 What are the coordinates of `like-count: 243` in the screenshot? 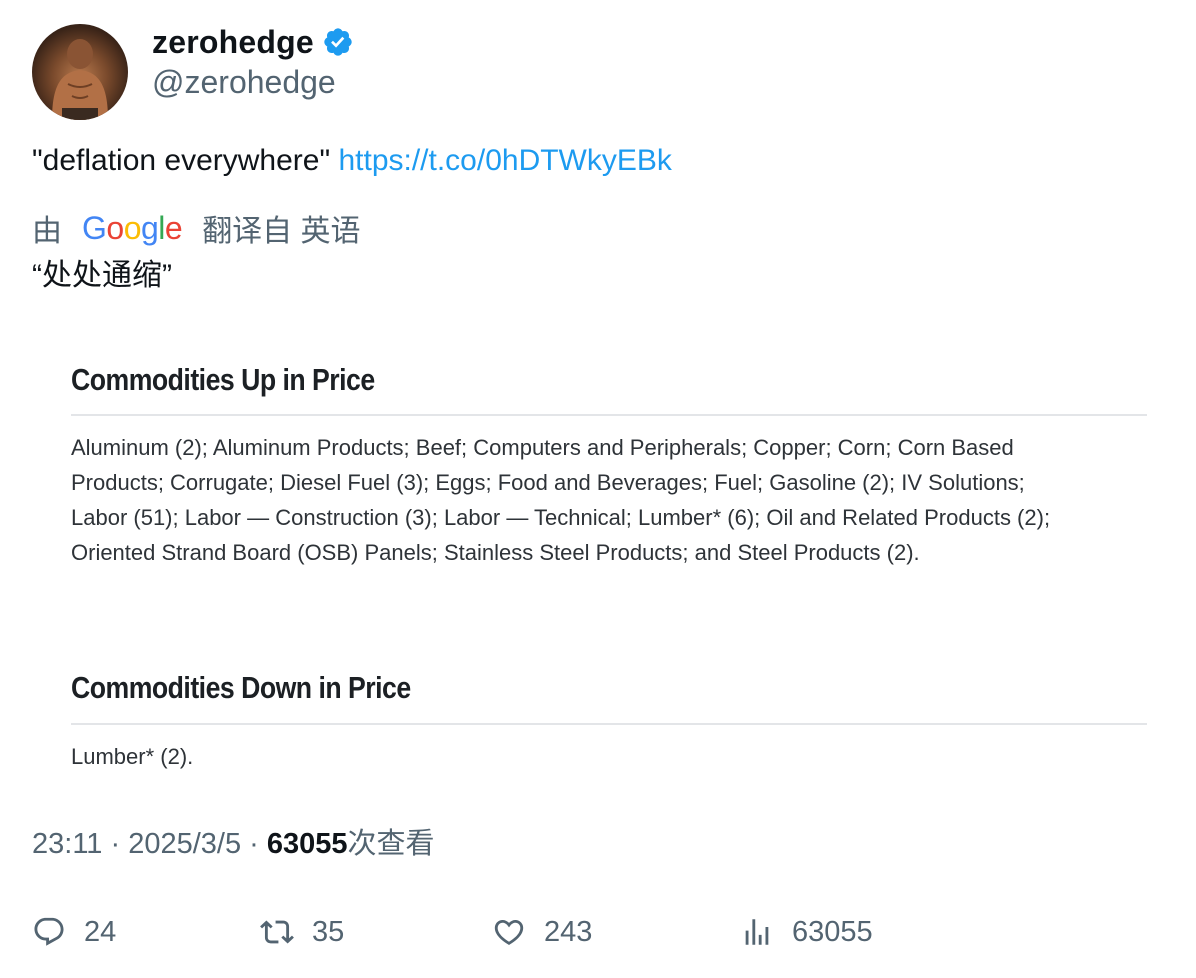 It's located at (568, 931).